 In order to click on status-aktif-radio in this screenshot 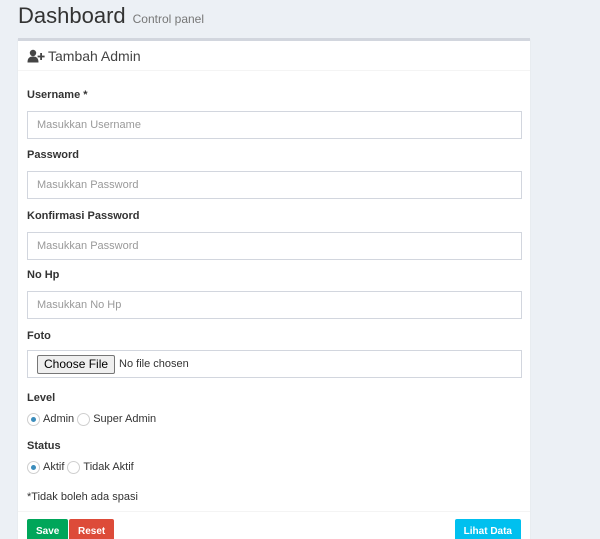, I will do `click(33, 467)`.